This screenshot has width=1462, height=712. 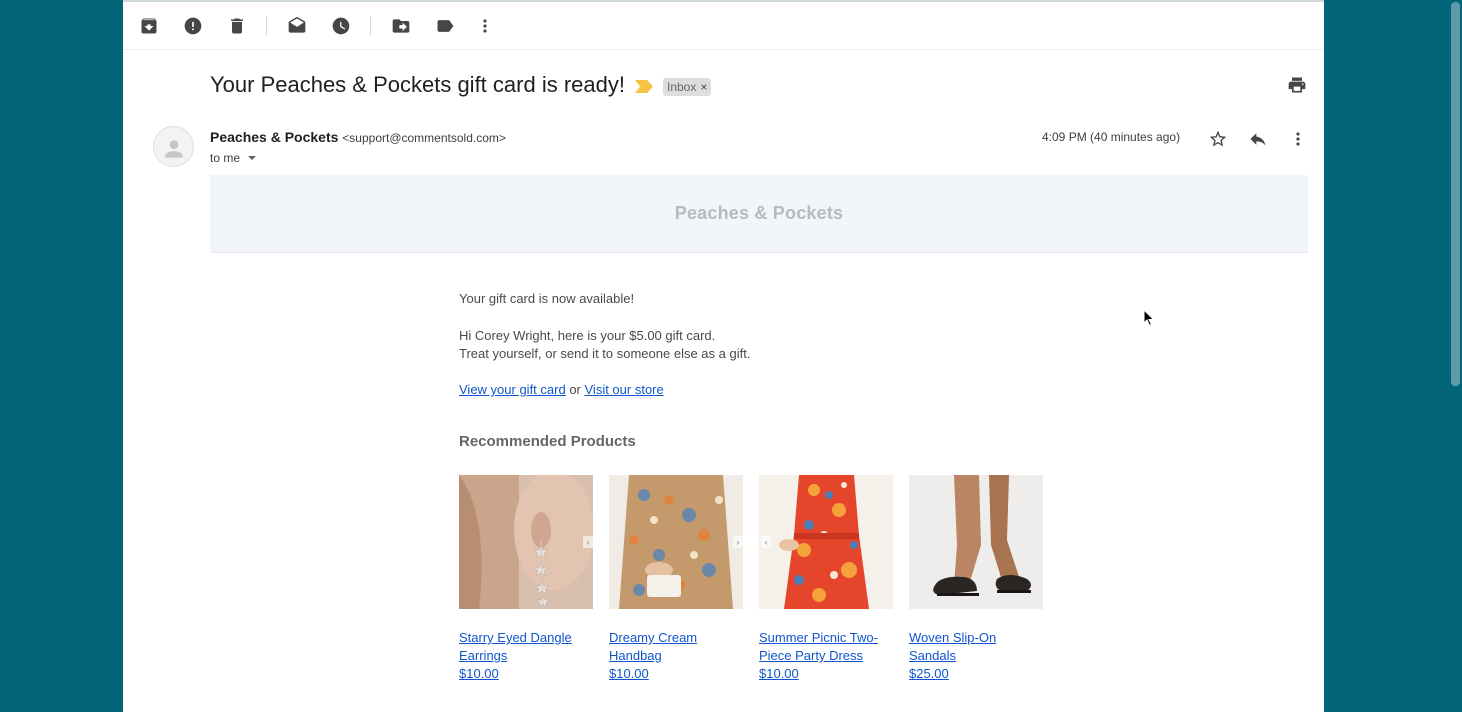 I want to click on product-card: › Starry Eyed Dangle Earrings $10.00, so click(x=526, y=579).